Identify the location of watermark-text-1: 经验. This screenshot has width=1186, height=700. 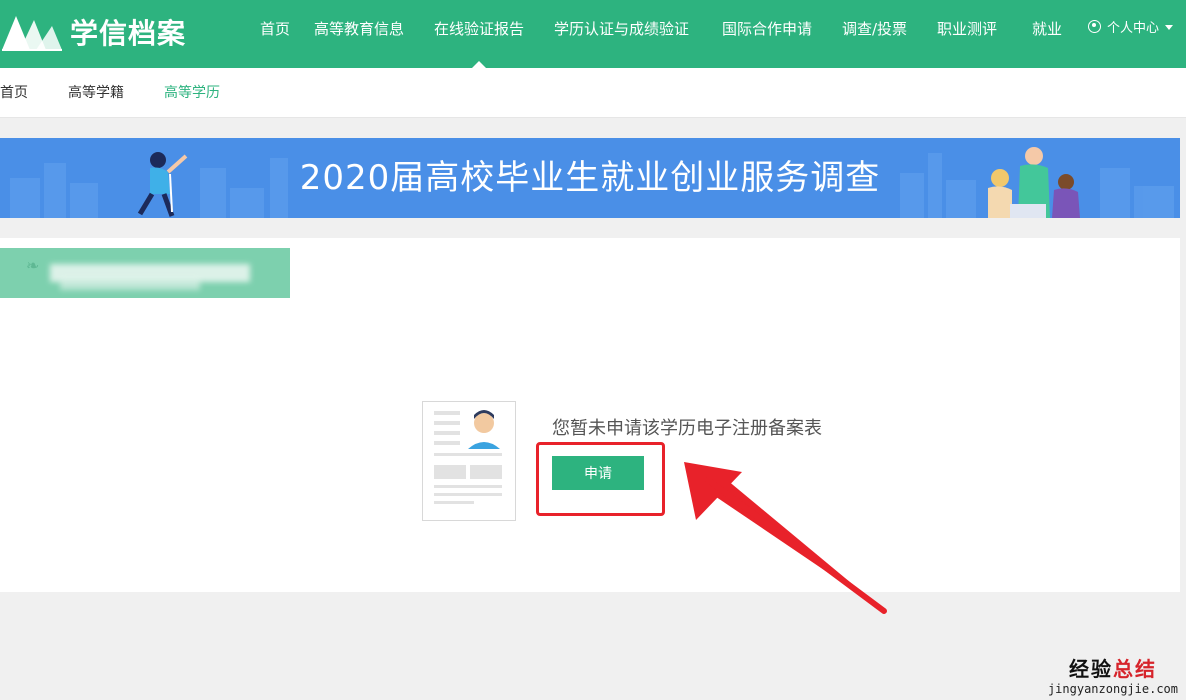
(1090, 669).